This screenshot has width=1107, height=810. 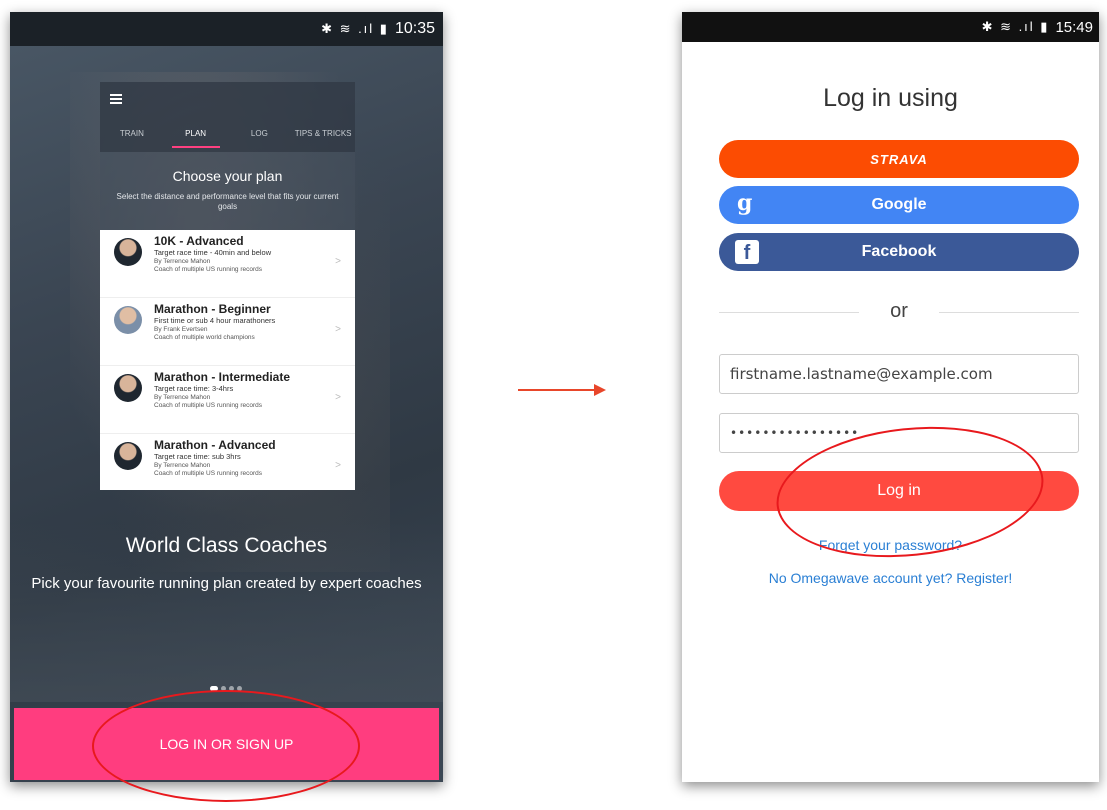 What do you see at coordinates (194, 388) in the screenshot?
I see `plan-description: Target race time: 3-4hrs` at bounding box center [194, 388].